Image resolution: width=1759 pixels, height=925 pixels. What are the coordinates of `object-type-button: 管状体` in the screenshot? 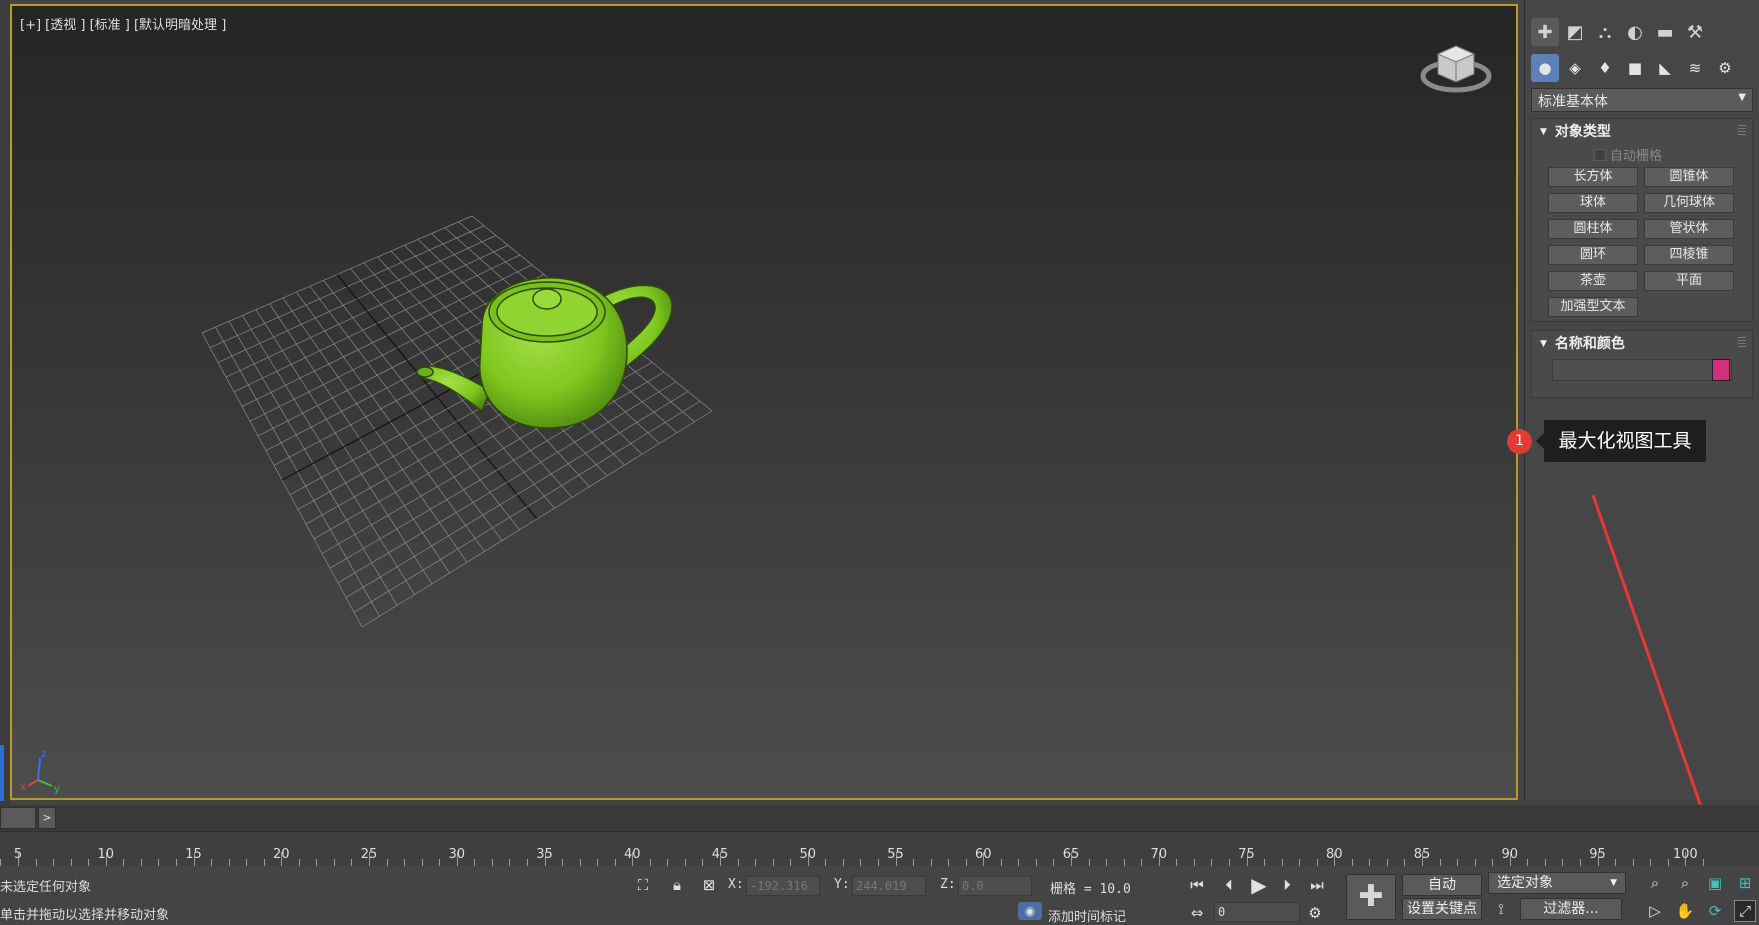 It's located at (1689, 229).